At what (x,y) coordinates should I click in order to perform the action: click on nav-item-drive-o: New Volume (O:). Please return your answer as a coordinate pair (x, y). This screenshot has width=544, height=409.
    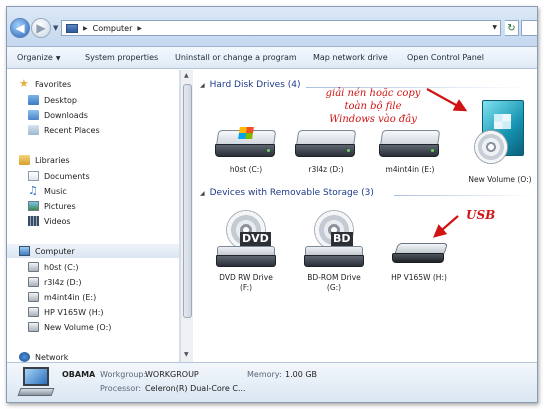
    Looking at the image, I should click on (69, 327).